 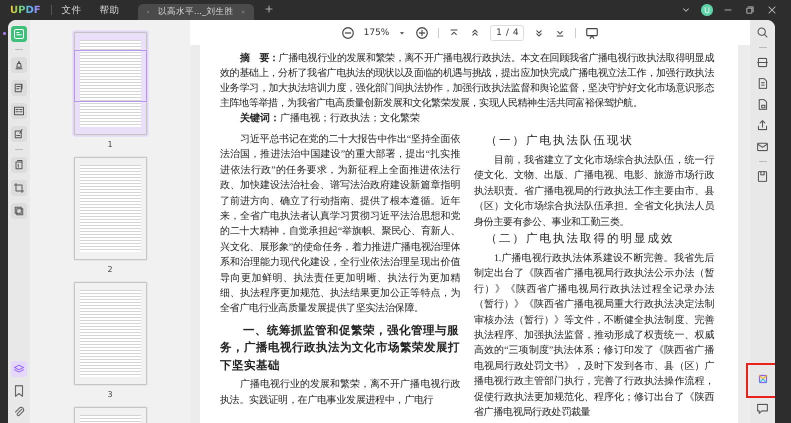 What do you see at coordinates (594, 336) in the screenshot?
I see `paragraph: 1.广播电视行政执法体系建设不断完善。我省先后制定出台了《陕西省广播电视局行政执法公示办法（暂行）》《陕西省广播电视局行政执法过程全记录办法（暂行）》《陕西省广播电视局重大行政执法决定法制审核办法（暂行）》等文件，不断健全执法制度、完善执法程序、加强执法监督，推动形成了权责统一、权威高效的“三项制度”执法体系；修订印发了《陕西省广播电视局行政处罚文书》，及时下发到各市、县（区）广播电视行政主管部门执行，完善了行政执法操作流程，促使行政执法更加规范化、程序化；修订出台了《陕西省广播电视局行政处罚裁量` at bounding box center [594, 336].